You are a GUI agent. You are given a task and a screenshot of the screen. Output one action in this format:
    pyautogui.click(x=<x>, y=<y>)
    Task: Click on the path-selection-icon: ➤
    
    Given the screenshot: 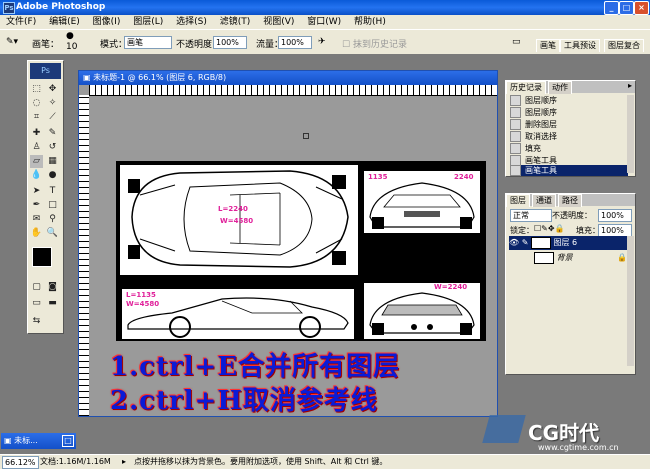 What is the action you would take?
    pyautogui.click(x=36, y=191)
    